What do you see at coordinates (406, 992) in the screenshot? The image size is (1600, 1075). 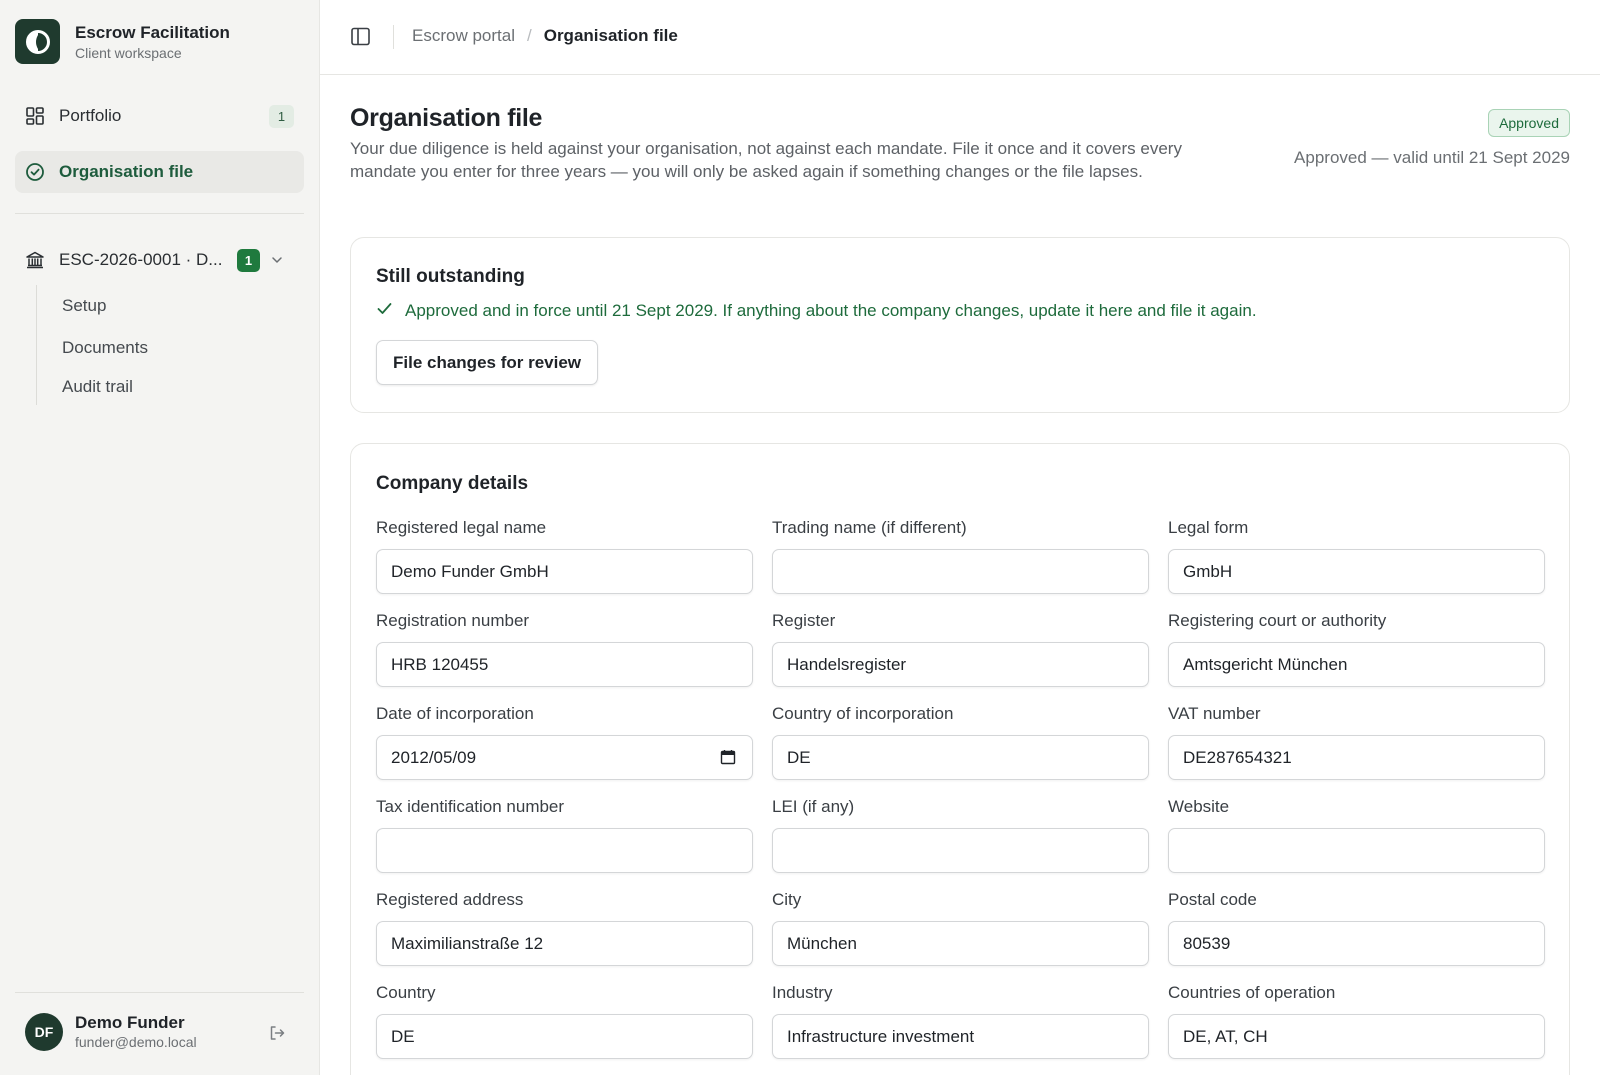 I see `field-label: Country` at bounding box center [406, 992].